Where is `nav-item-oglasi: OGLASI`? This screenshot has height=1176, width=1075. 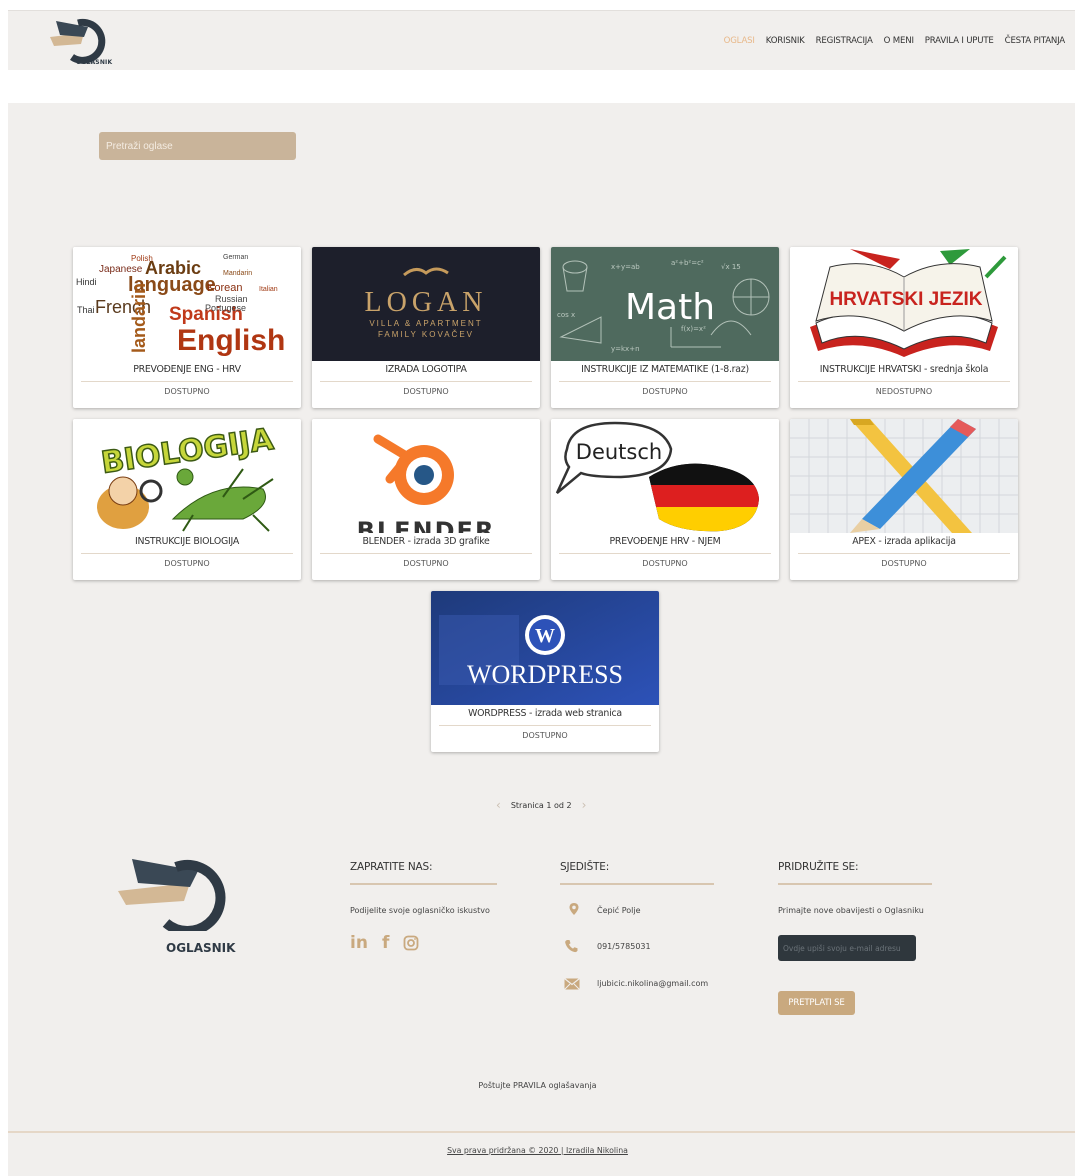 nav-item-oglasi: OGLASI is located at coordinates (739, 41).